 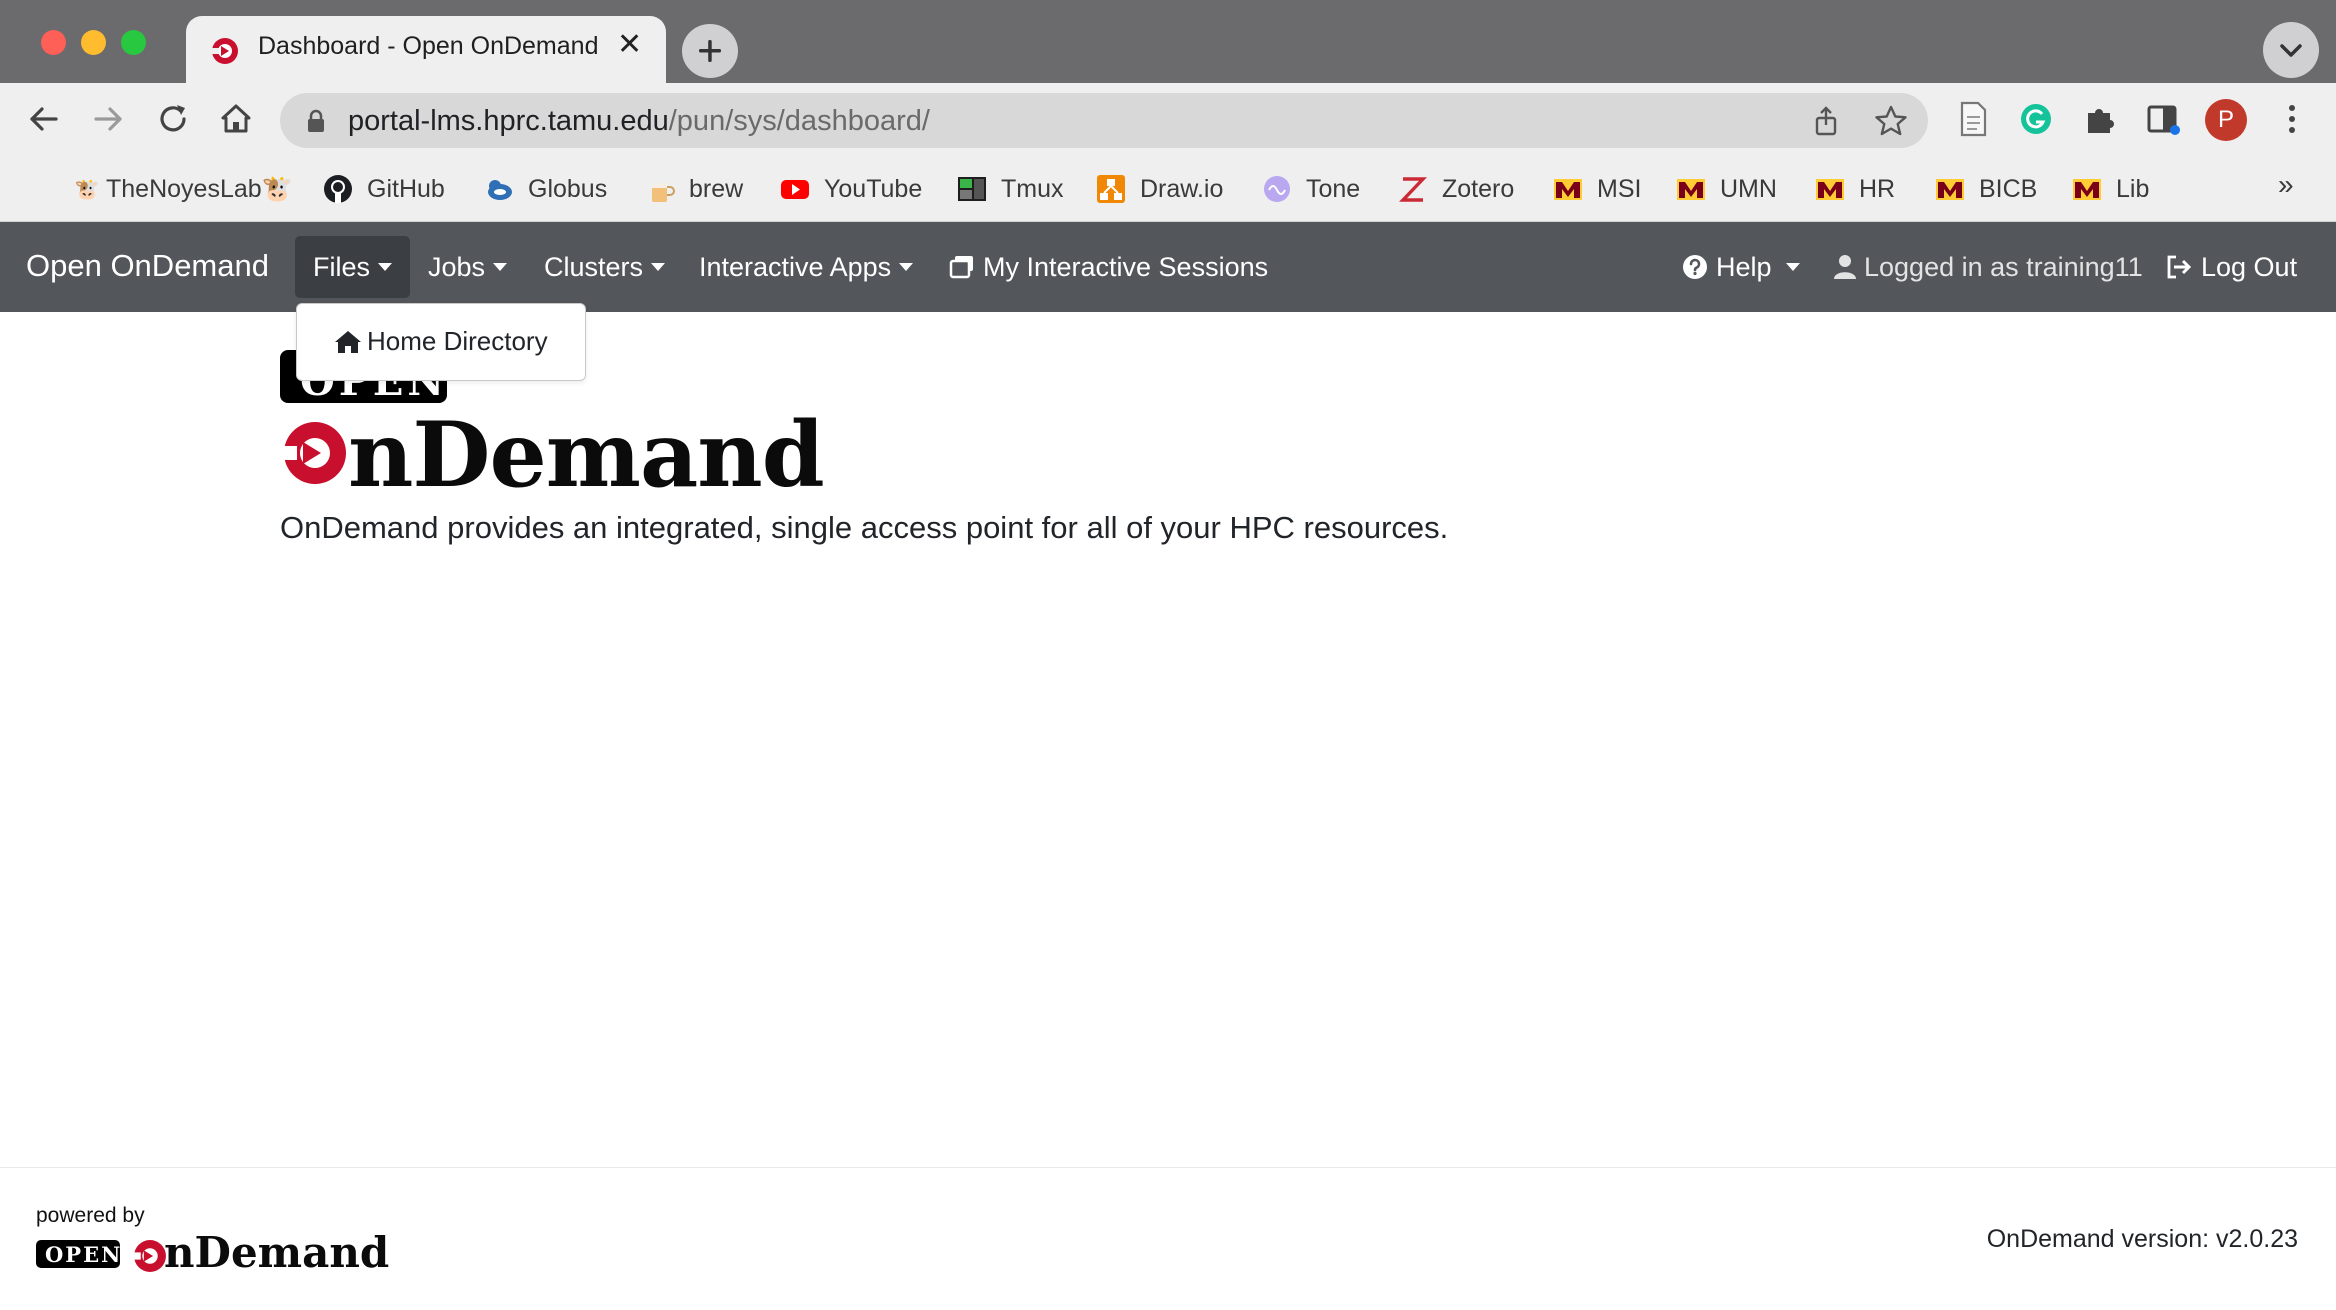 What do you see at coordinates (1891, 121) in the screenshot?
I see `bookmark-star-icon` at bounding box center [1891, 121].